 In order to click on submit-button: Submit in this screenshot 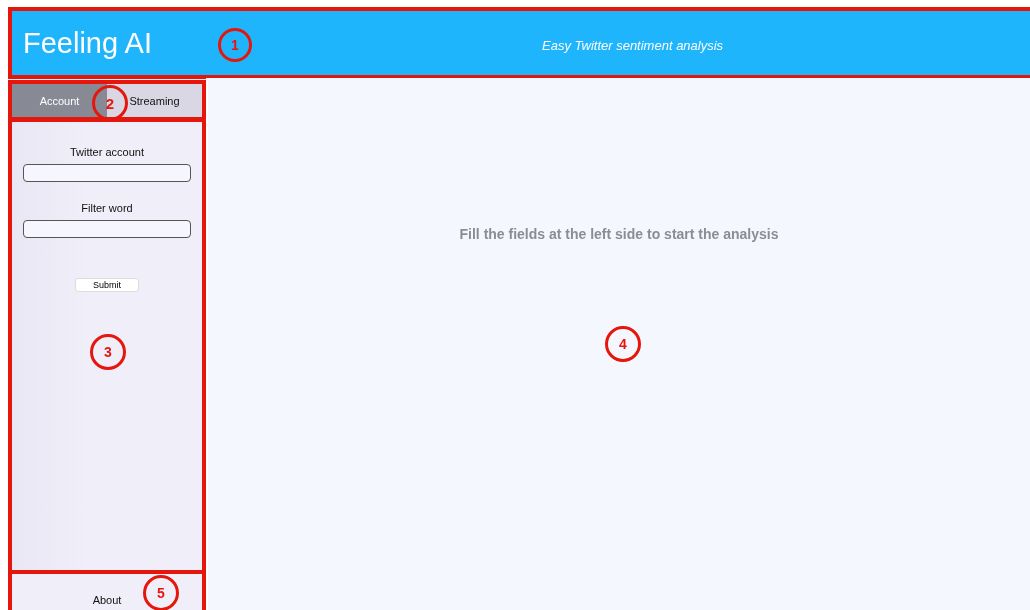, I will do `click(107, 285)`.